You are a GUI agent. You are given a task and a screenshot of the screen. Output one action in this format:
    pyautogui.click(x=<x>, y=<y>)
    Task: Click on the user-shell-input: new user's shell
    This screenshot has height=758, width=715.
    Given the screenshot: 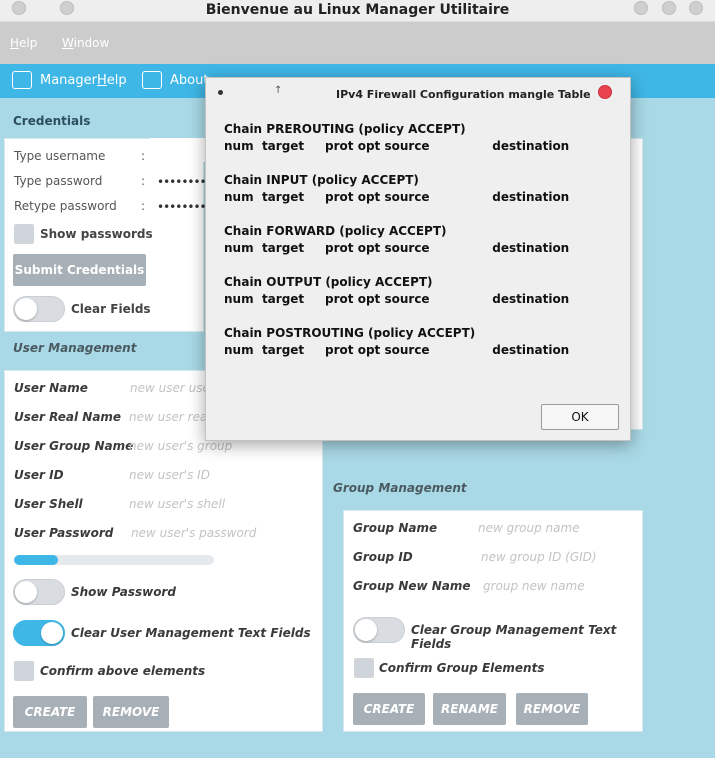 What is the action you would take?
    pyautogui.click(x=177, y=504)
    